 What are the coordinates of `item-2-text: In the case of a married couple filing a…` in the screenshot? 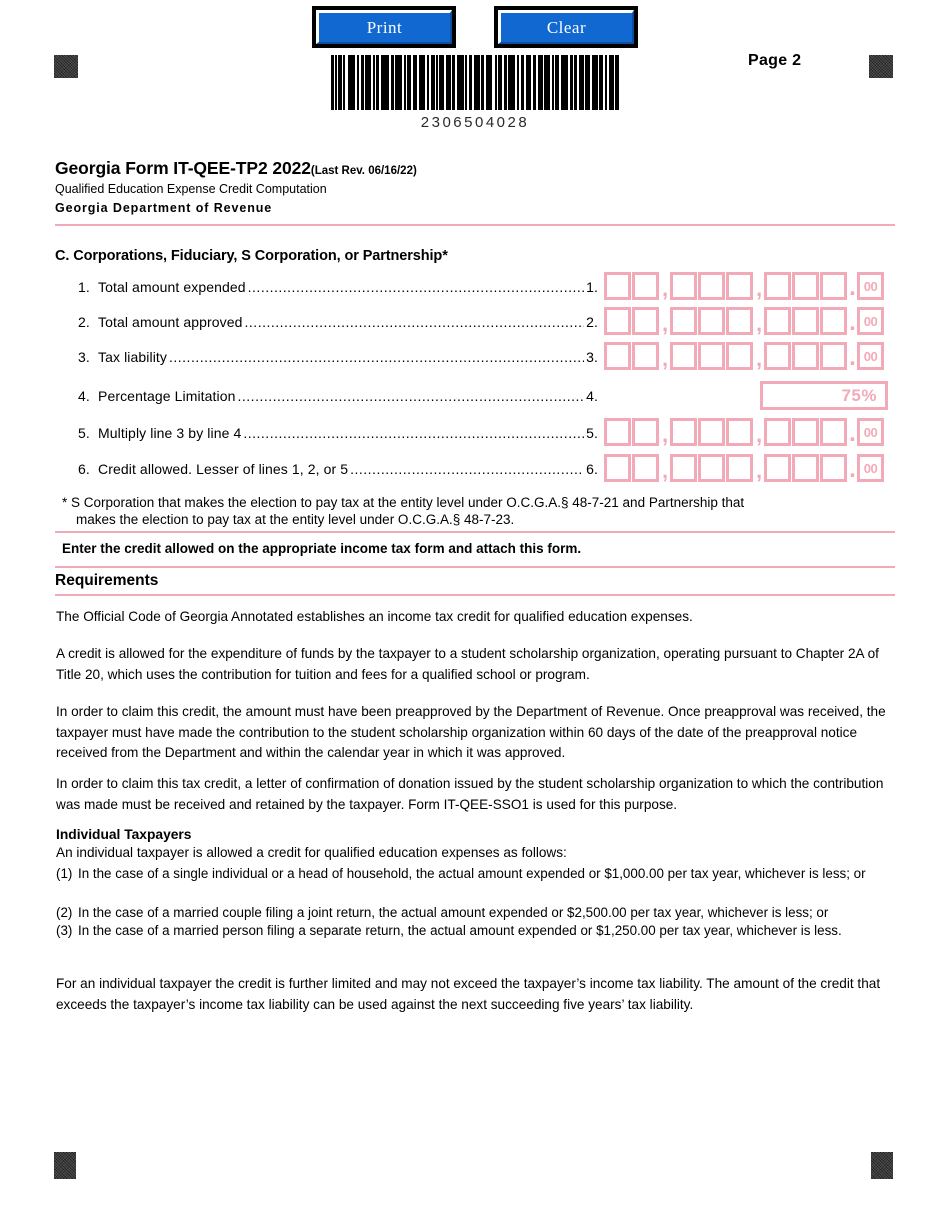 It's located at (453, 912).